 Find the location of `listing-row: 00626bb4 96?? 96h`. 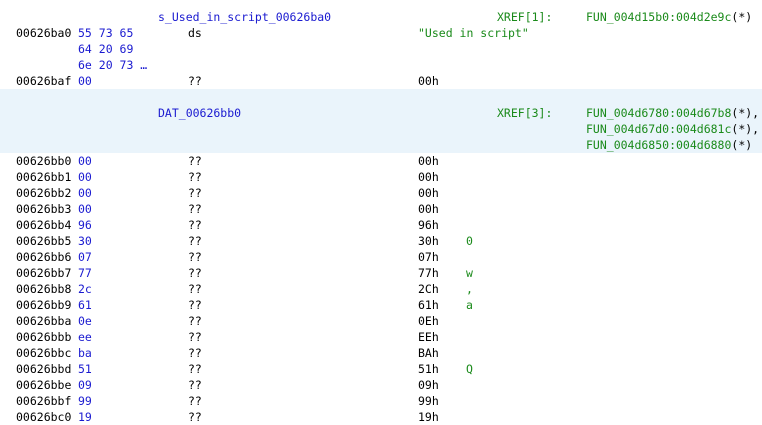

listing-row: 00626bb4 96?? 96h is located at coordinates (381, 225).